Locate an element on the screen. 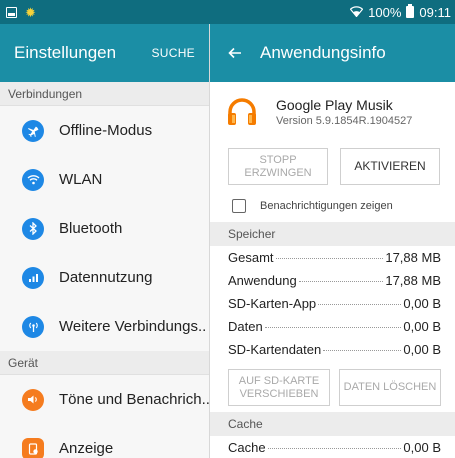  data-usage-icon is located at coordinates (33, 277).